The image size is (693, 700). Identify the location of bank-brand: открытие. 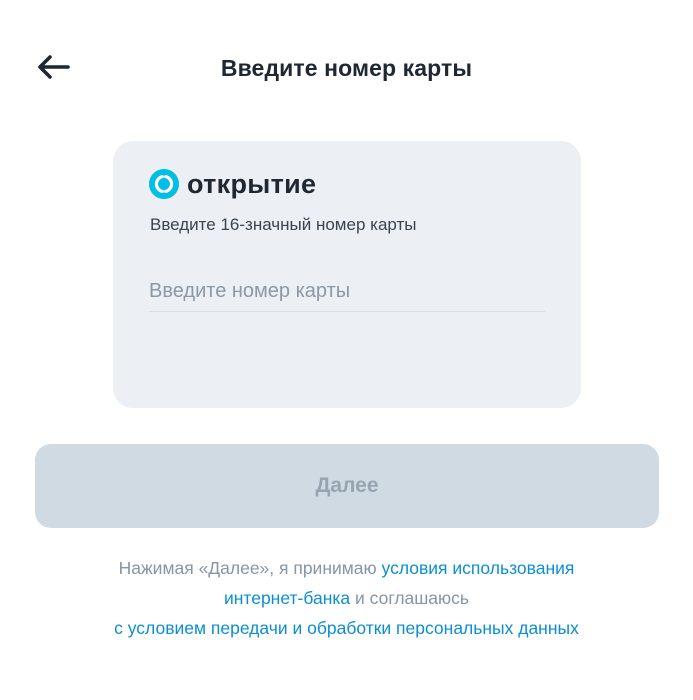
(232, 184).